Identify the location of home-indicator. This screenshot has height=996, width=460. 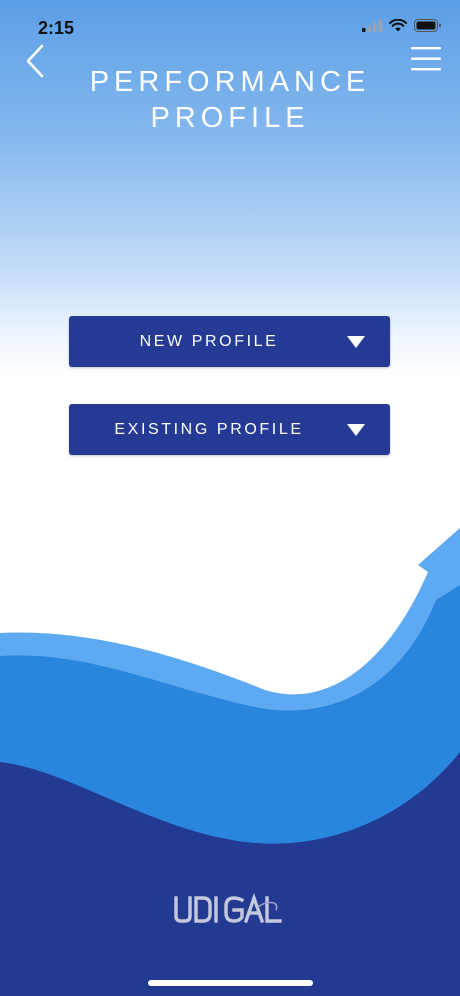
(230, 983).